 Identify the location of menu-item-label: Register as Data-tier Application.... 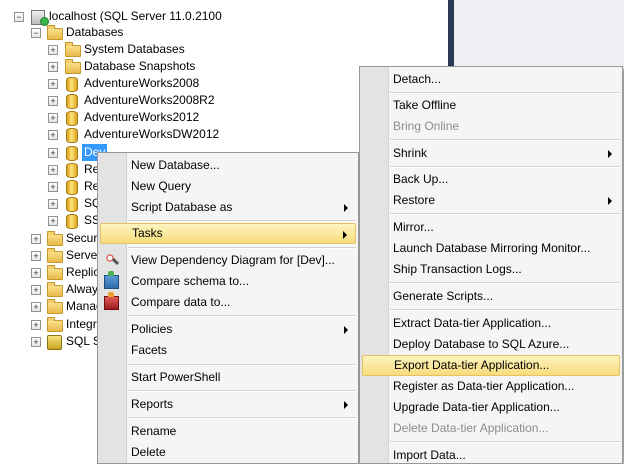
(484, 386).